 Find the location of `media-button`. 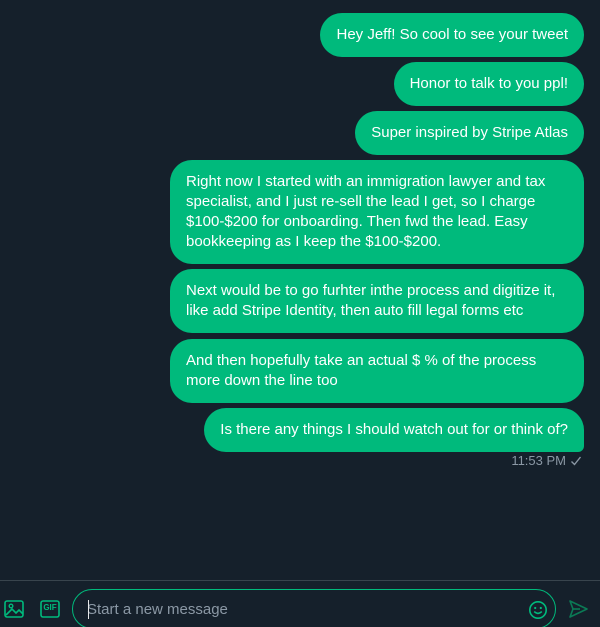

media-button is located at coordinates (14, 609).